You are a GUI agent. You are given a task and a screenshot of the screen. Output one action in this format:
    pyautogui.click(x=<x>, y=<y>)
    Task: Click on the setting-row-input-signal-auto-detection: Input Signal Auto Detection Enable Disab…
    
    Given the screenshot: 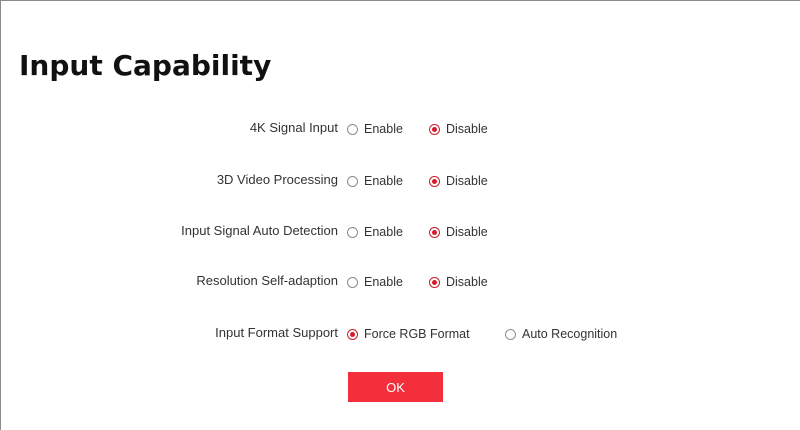 What is the action you would take?
    pyautogui.click(x=400, y=232)
    